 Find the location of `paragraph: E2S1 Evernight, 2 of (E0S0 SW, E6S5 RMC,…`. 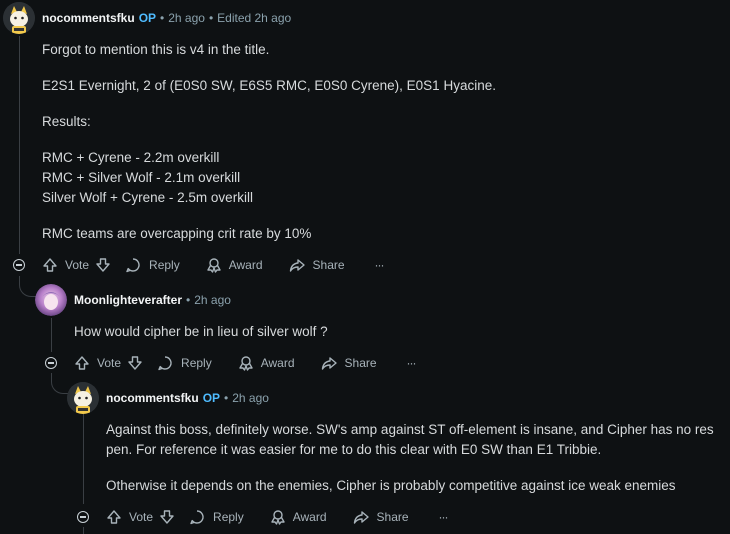

paragraph: E2S1 Evernight, 2 of (E0S0 SW, E6S5 RMC,… is located at coordinates (269, 85).